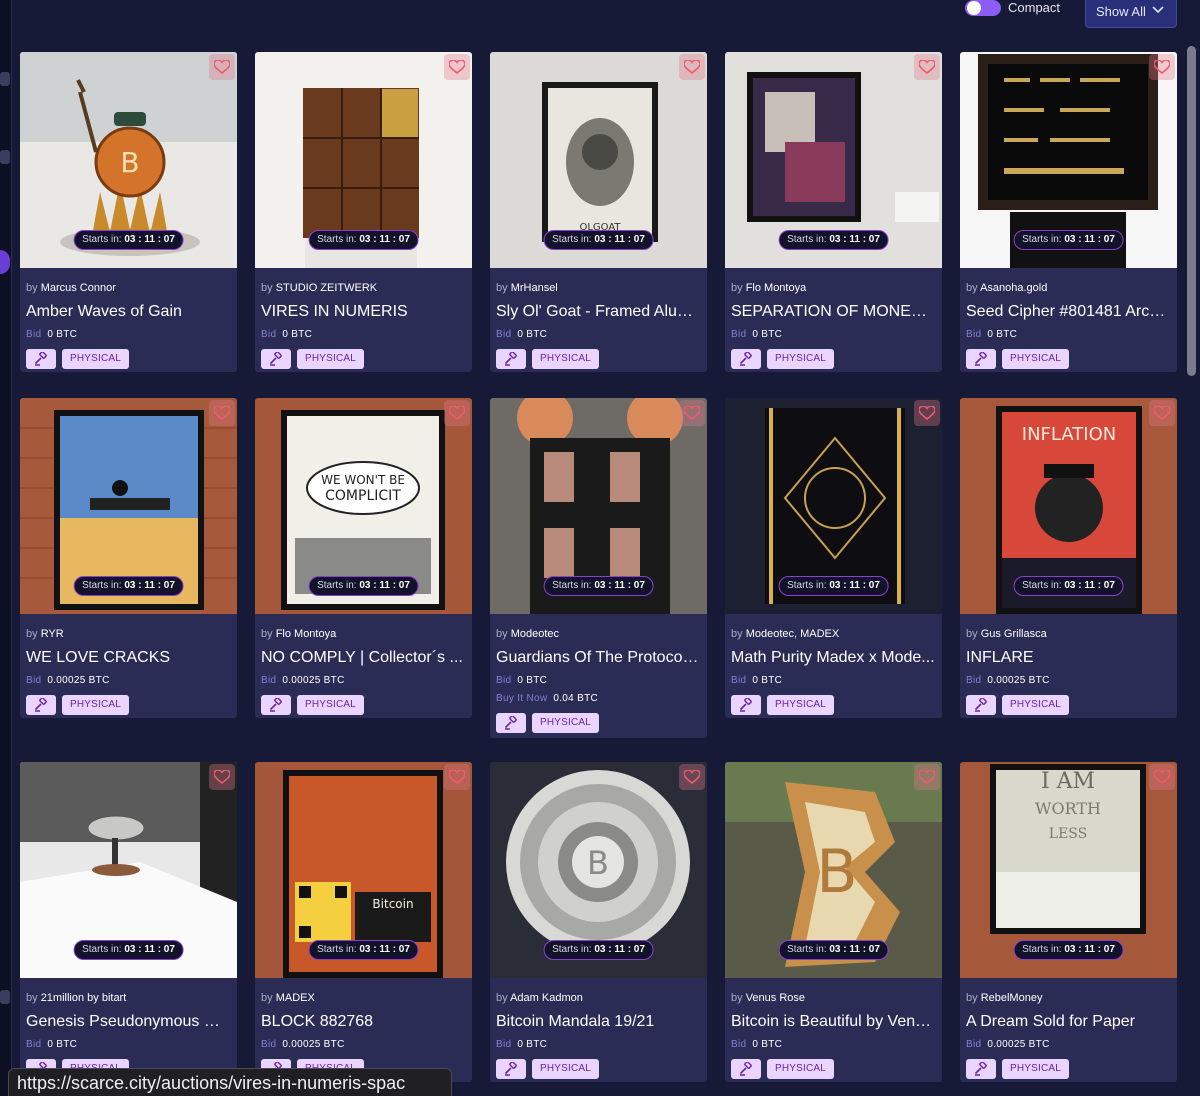  What do you see at coordinates (1069, 434) in the screenshot?
I see `svg-text: INFLATION` at bounding box center [1069, 434].